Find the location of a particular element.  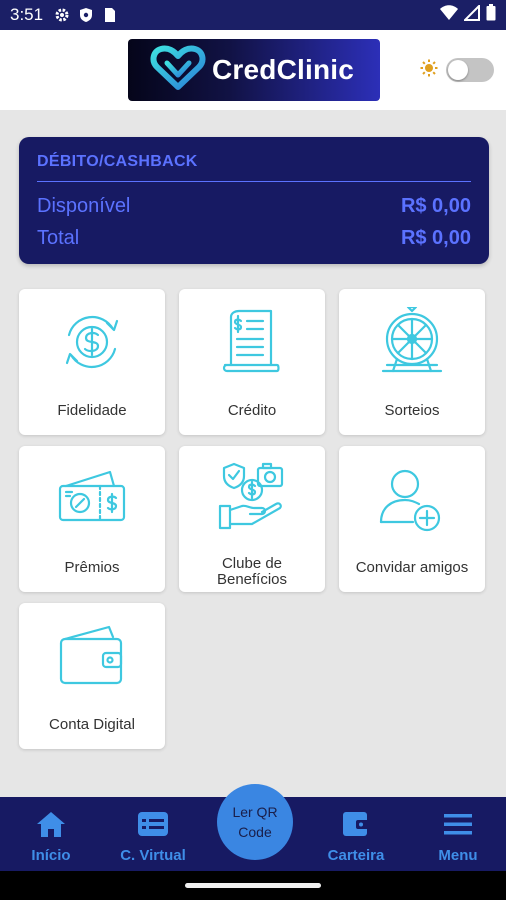

tile-label-group: Clube de Benefícios is located at coordinates (252, 572).